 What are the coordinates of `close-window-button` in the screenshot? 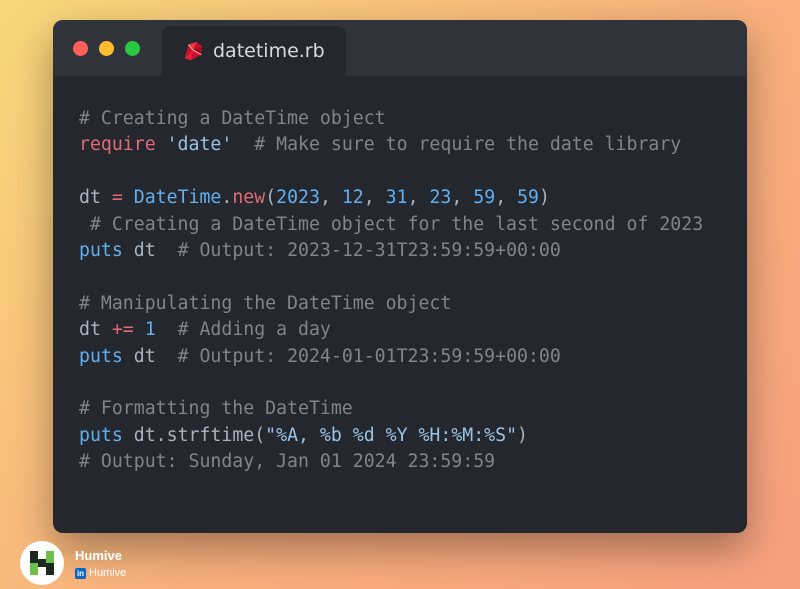 It's located at (80, 48).